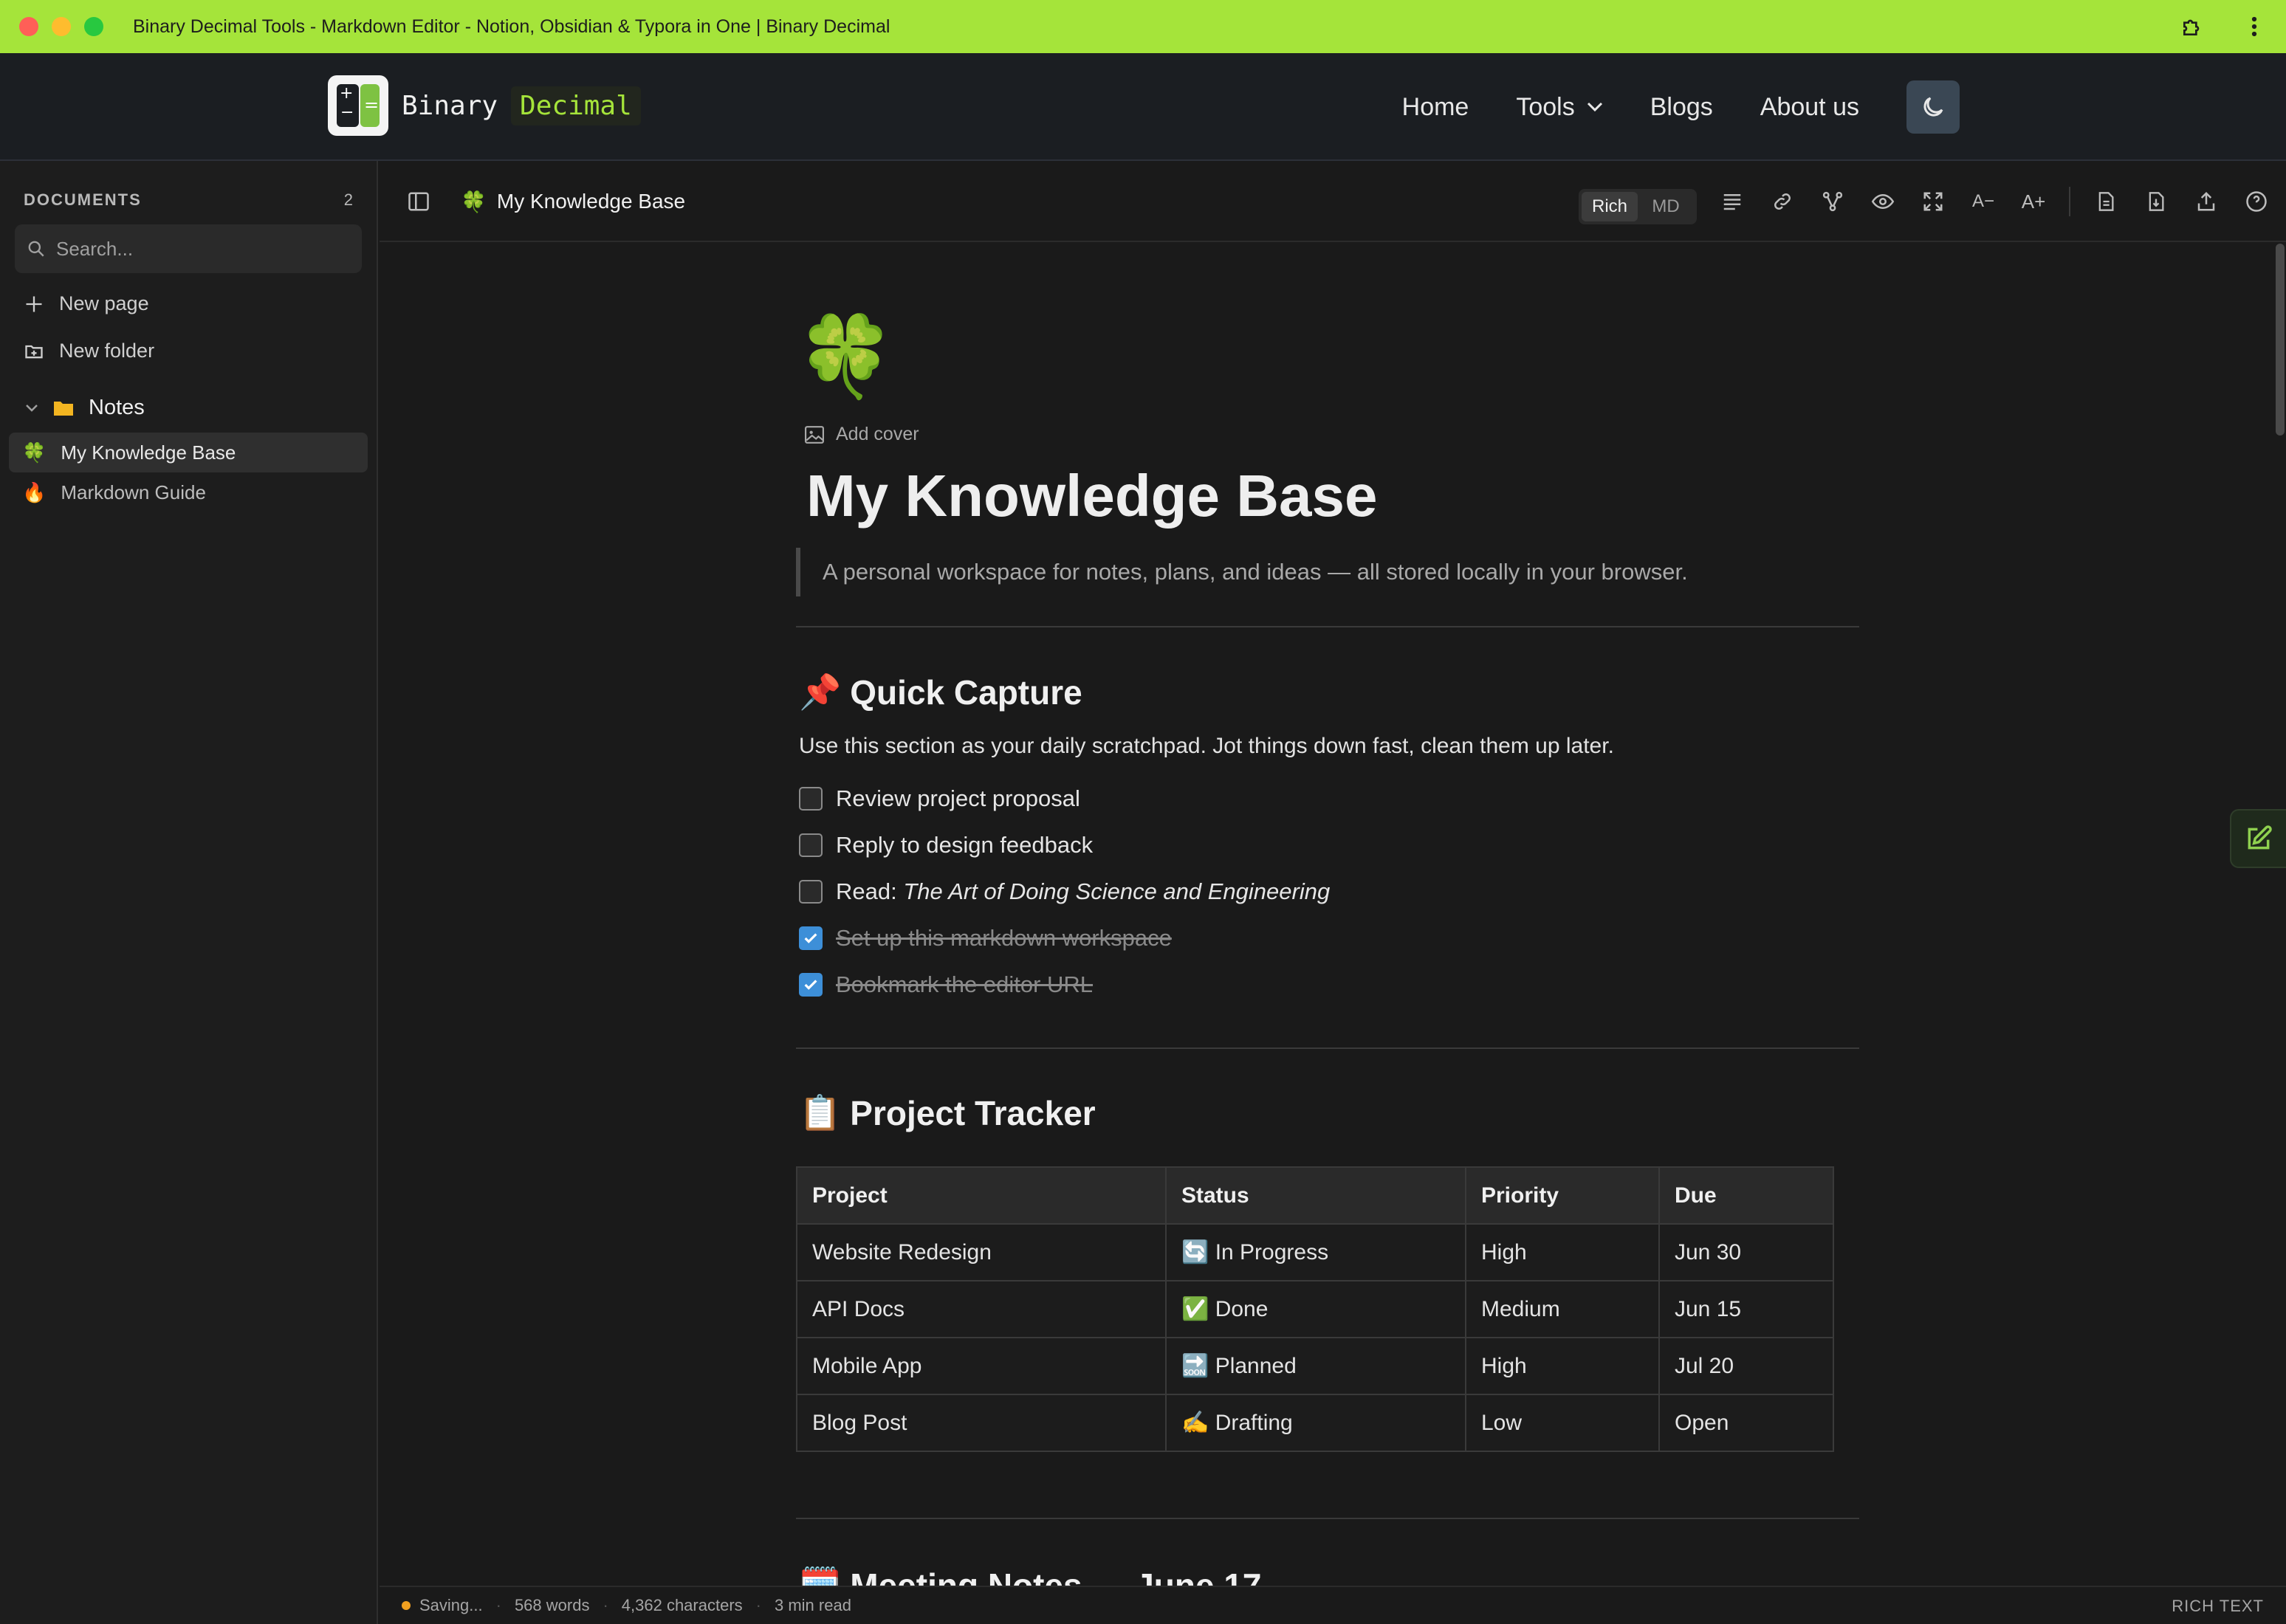 Image resolution: width=2286 pixels, height=1624 pixels. Describe the element at coordinates (1327, 1518) in the screenshot. I see `divider` at that location.